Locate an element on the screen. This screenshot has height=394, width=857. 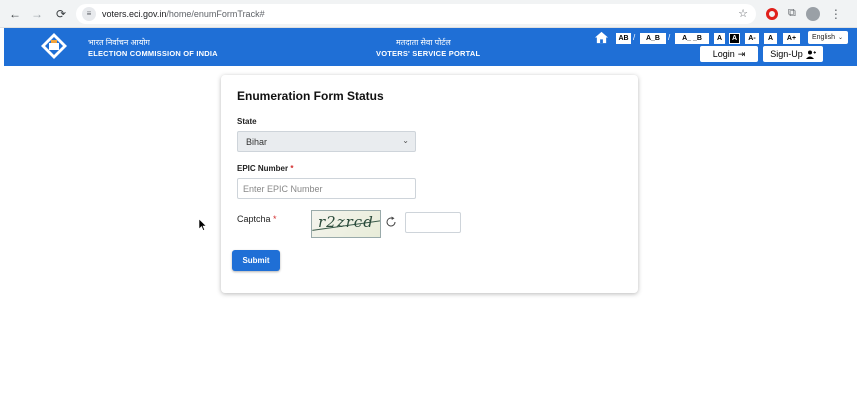
refresh-captcha-icon is located at coordinates (391, 222).